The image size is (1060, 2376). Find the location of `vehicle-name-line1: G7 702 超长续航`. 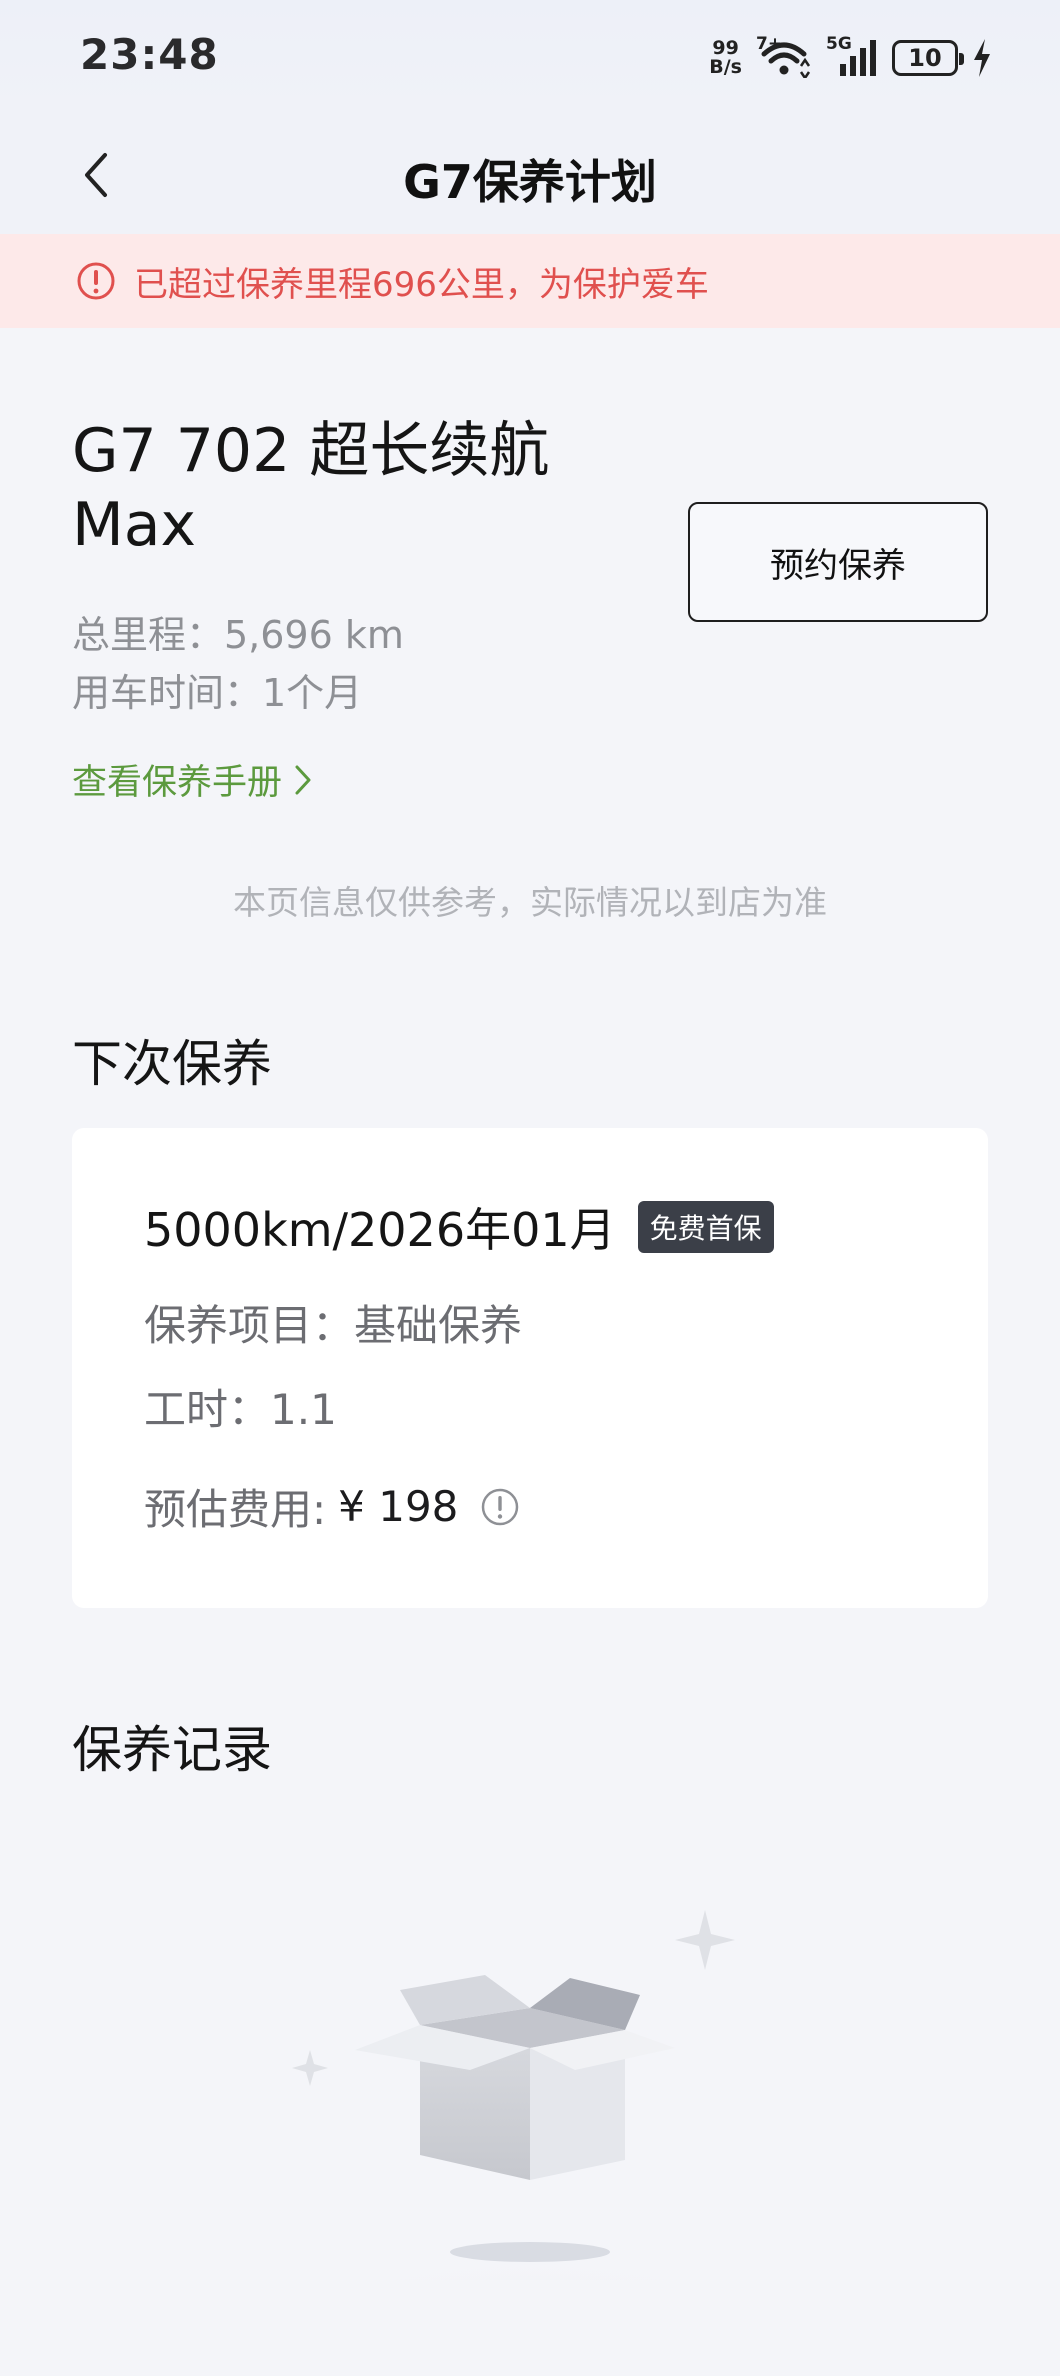

vehicle-name-line1: G7 702 超长续航 is located at coordinates (311, 451).